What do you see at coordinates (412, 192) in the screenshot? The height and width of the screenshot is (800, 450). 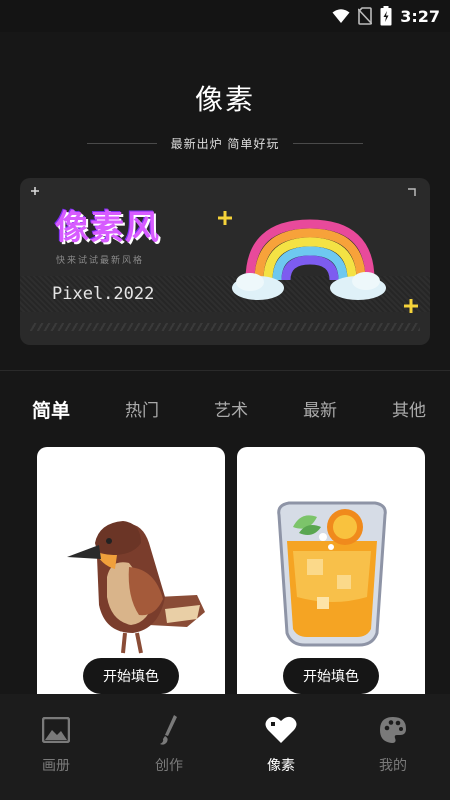 I see `corner-mark-icon` at bounding box center [412, 192].